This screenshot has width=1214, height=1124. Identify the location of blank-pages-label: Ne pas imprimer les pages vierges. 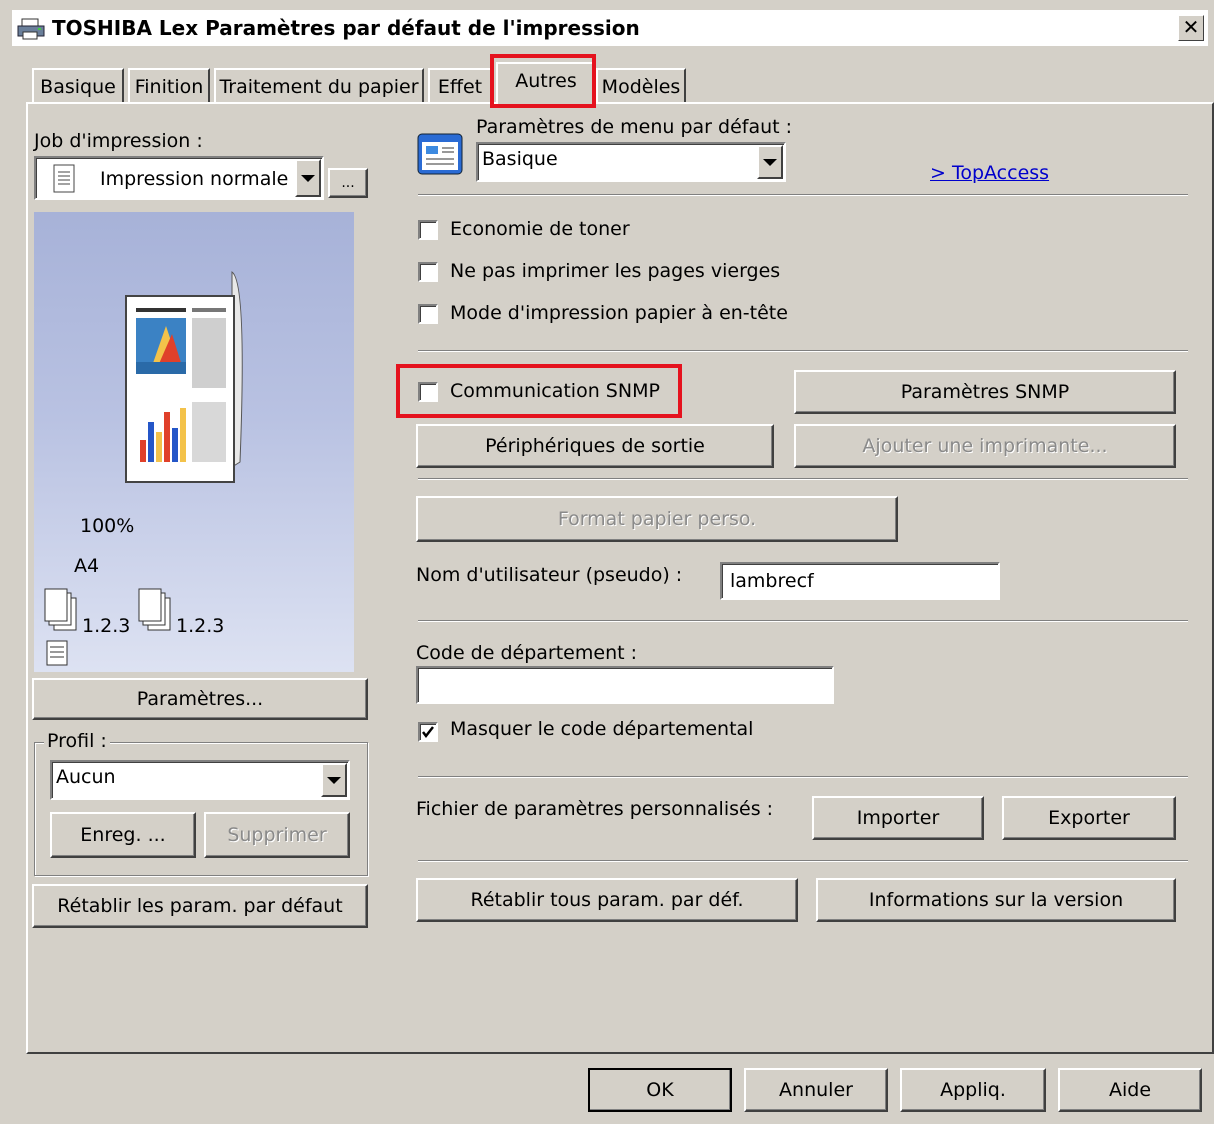
(615, 271).